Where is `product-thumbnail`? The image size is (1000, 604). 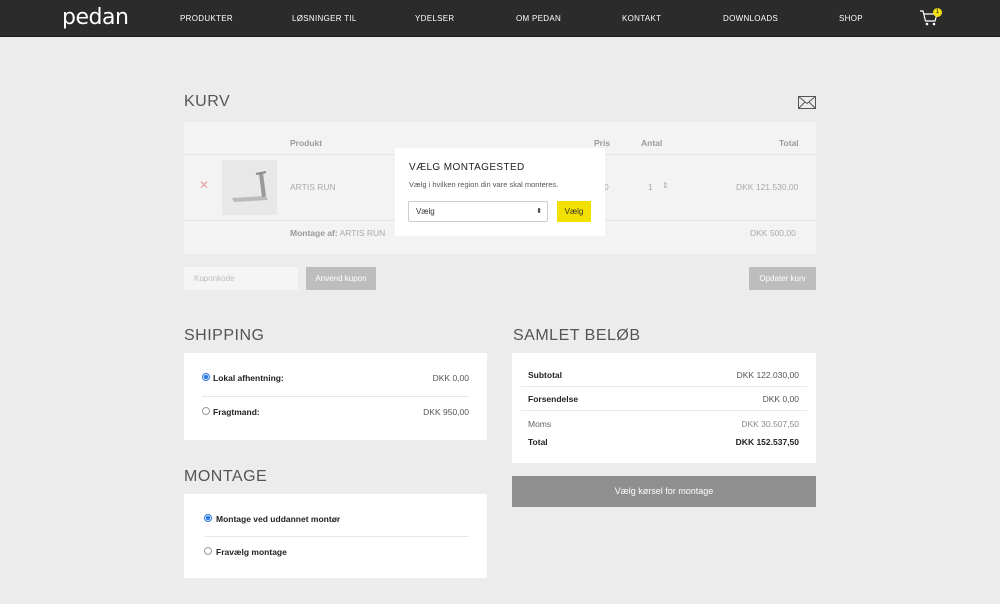
product-thumbnail is located at coordinates (249, 187).